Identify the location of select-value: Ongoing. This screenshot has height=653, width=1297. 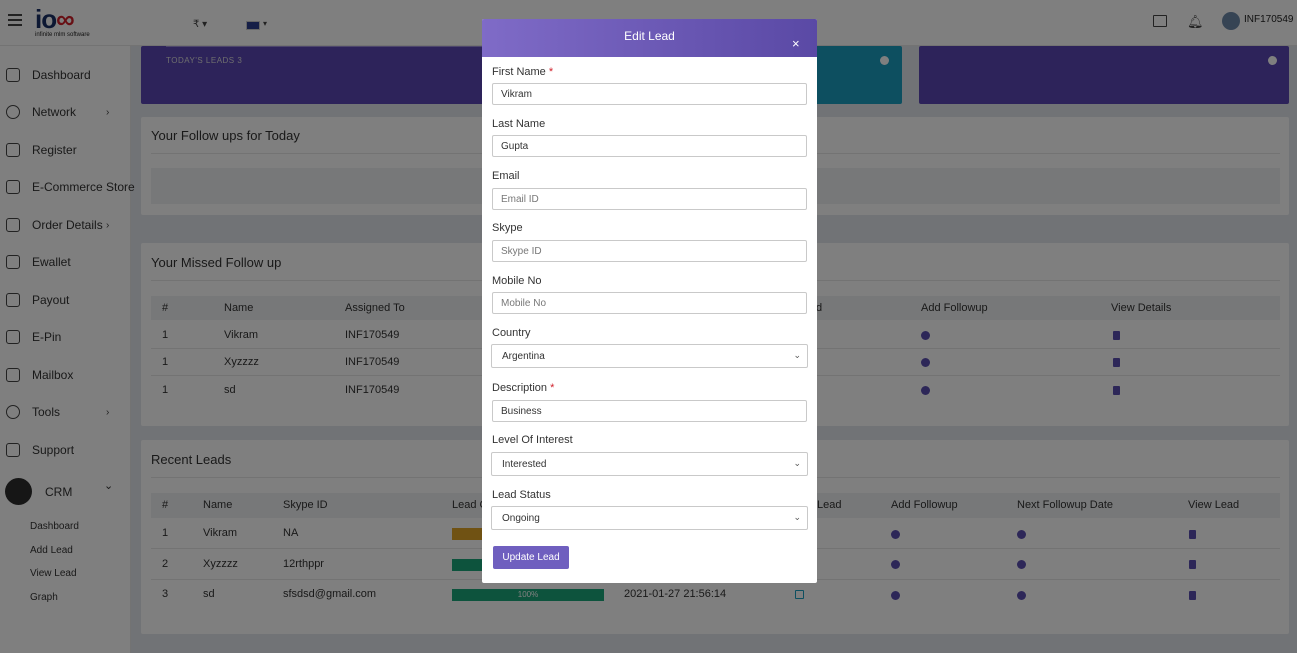
(521, 518).